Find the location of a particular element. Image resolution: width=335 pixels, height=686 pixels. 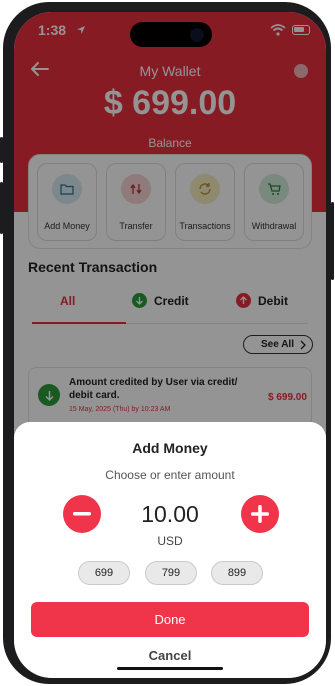

increase-amount-button is located at coordinates (260, 514).